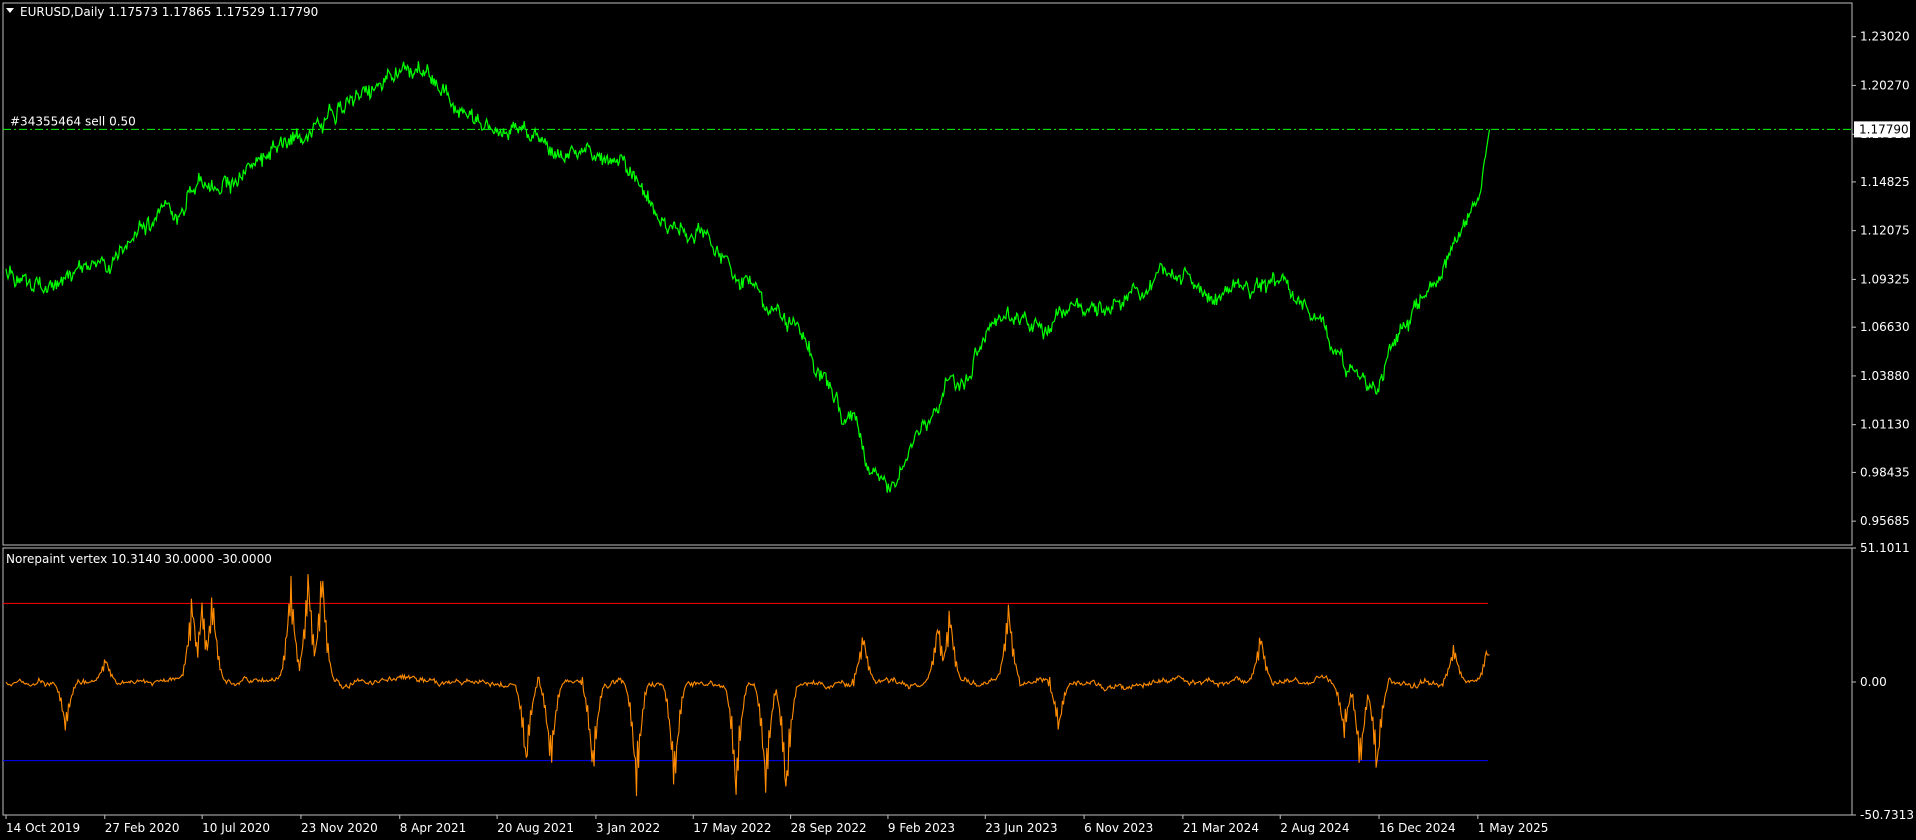  I want to click on time-axis-tick-label: 9 Feb 2023, so click(921, 828).